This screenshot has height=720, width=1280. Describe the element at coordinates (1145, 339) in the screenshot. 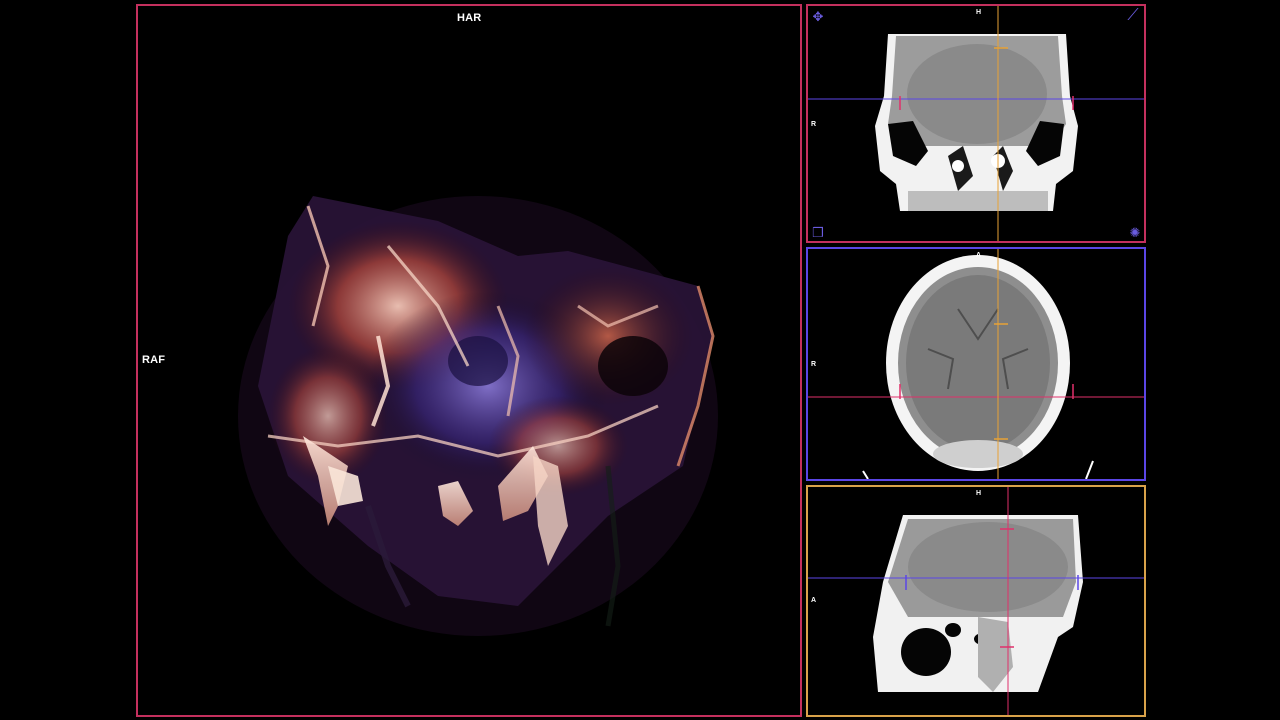

I see `slice-scrollbar` at that location.